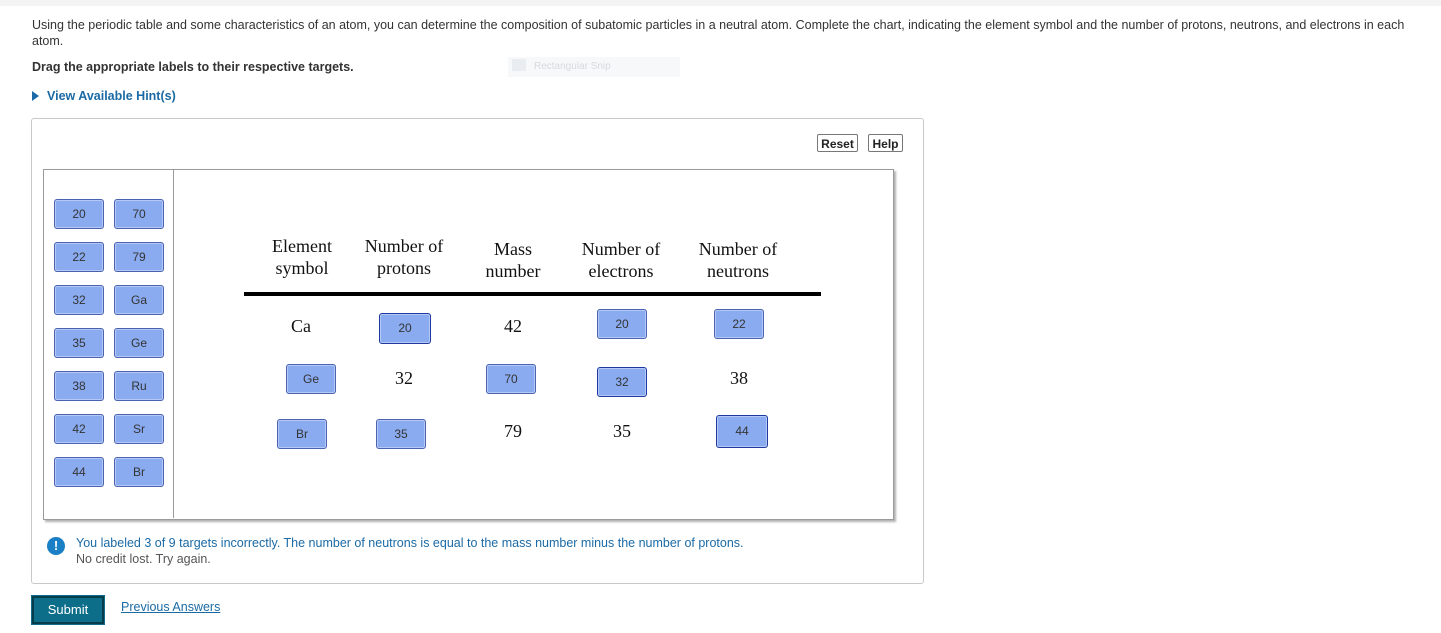 The height and width of the screenshot is (633, 1441). What do you see at coordinates (79, 386) in the screenshot?
I see `label-bank-item: 38` at bounding box center [79, 386].